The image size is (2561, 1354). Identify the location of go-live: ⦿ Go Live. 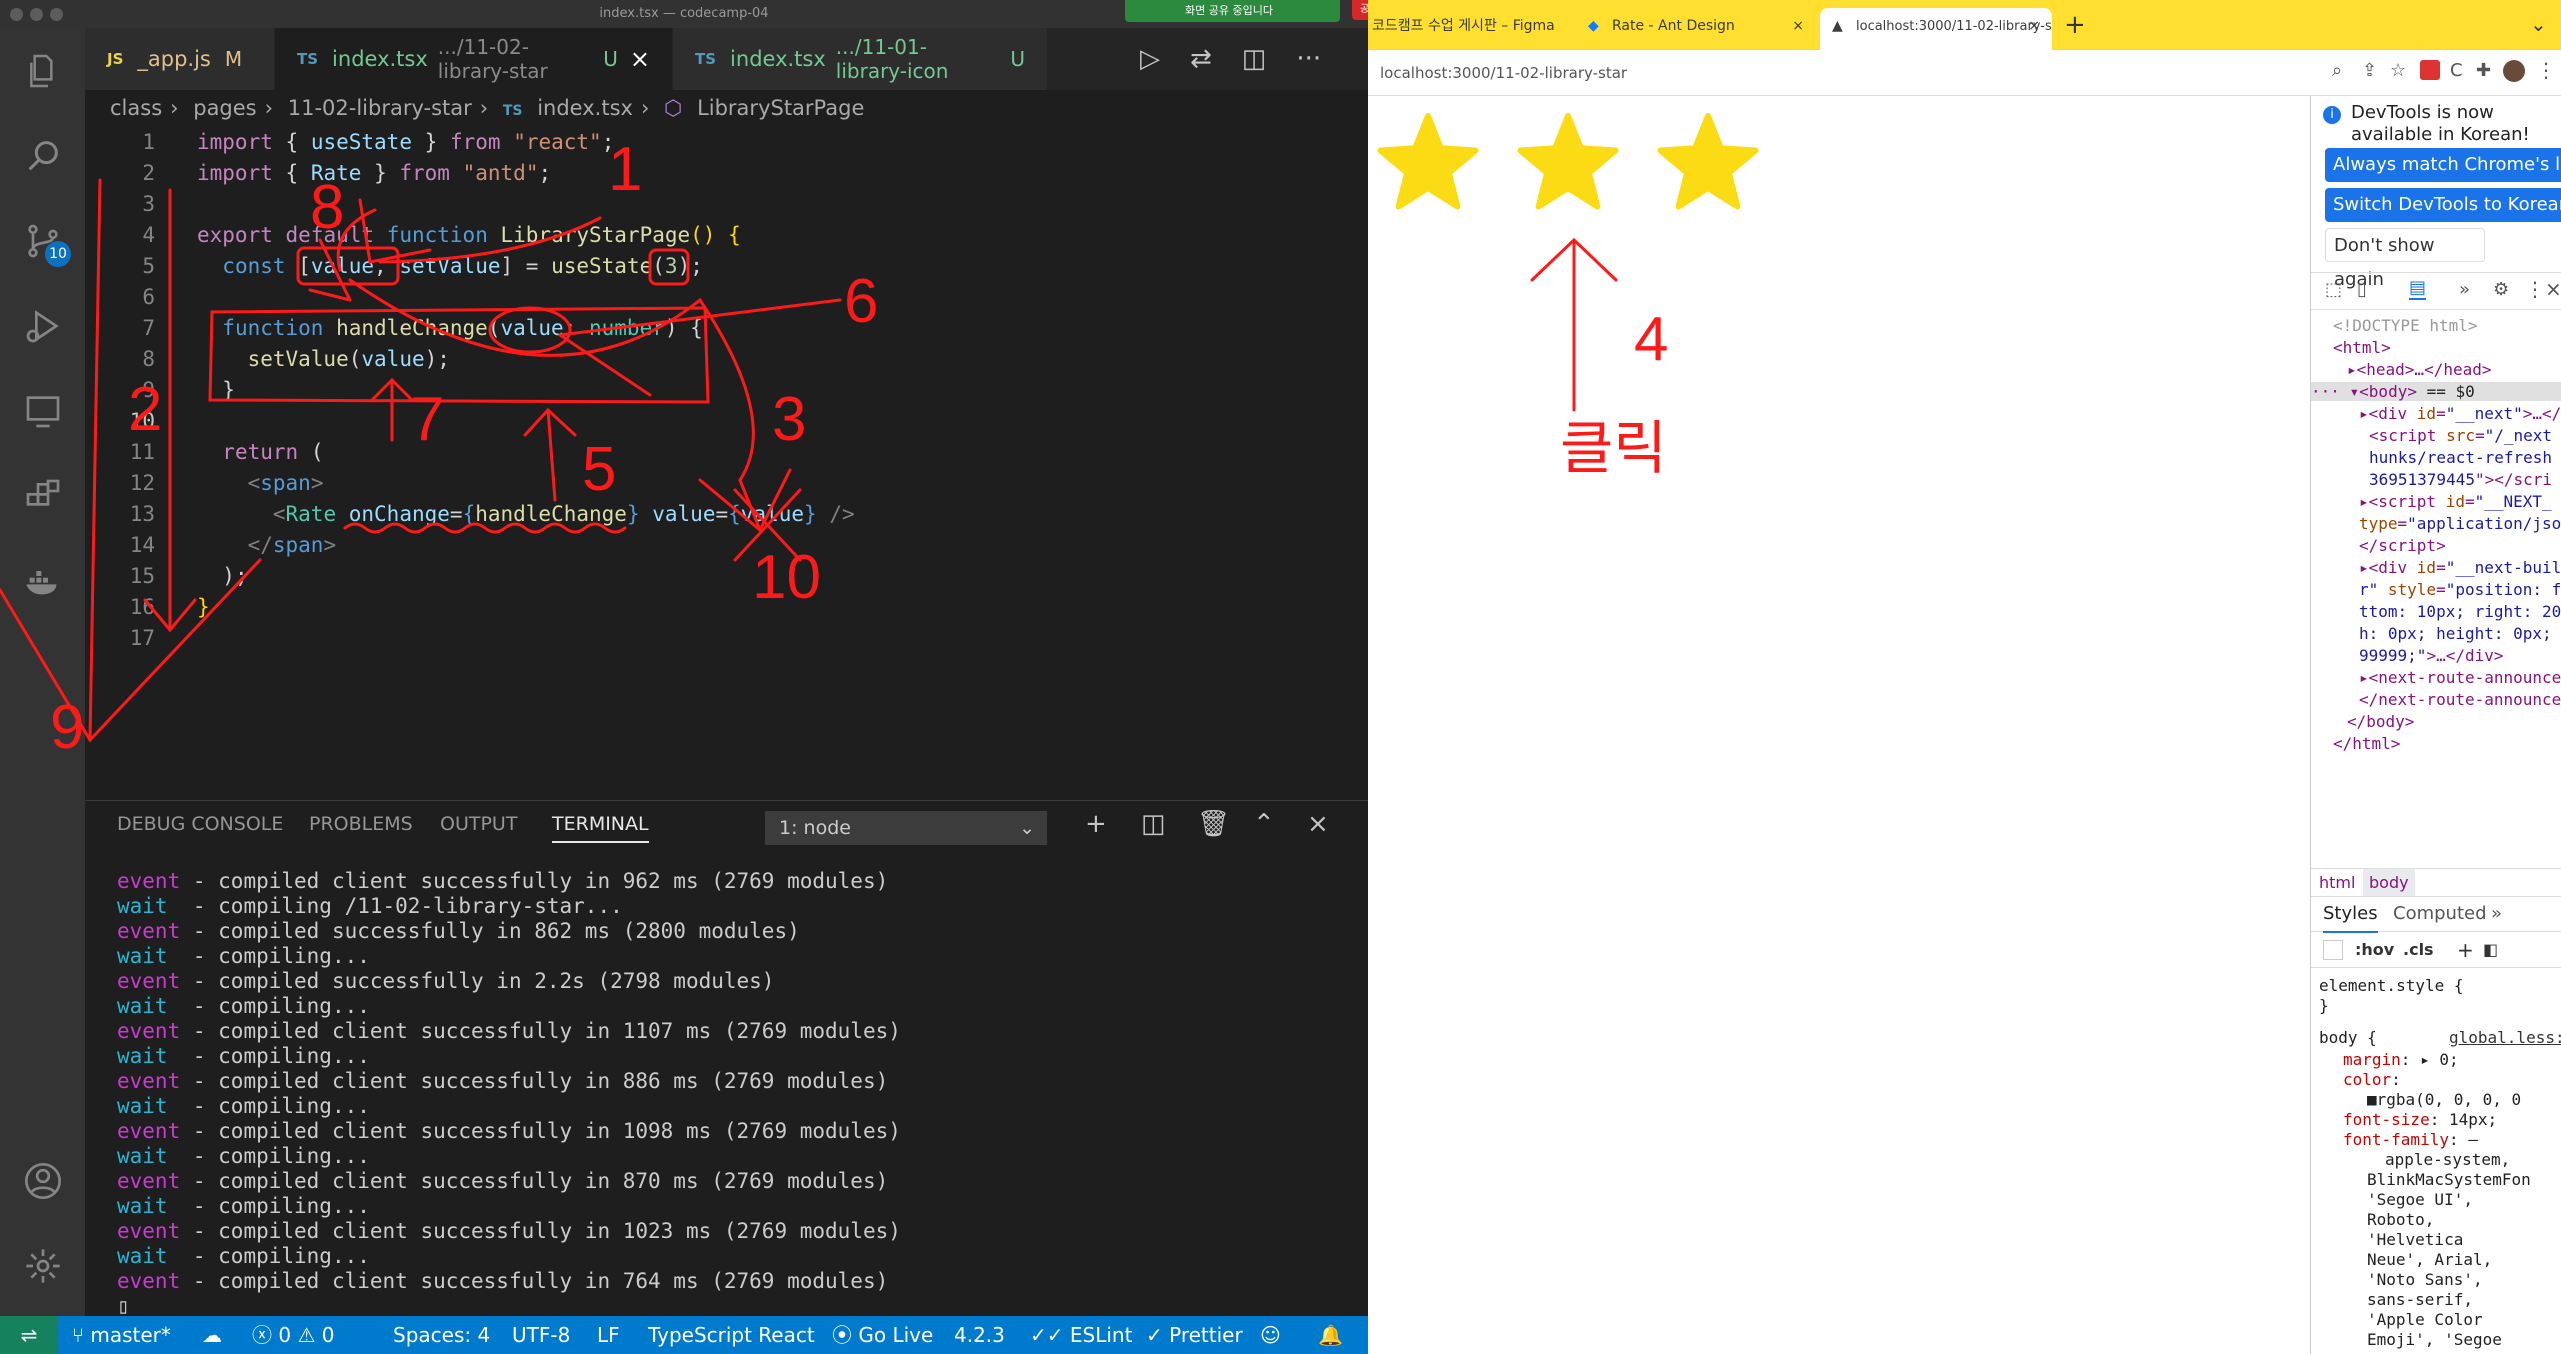
(882, 1335).